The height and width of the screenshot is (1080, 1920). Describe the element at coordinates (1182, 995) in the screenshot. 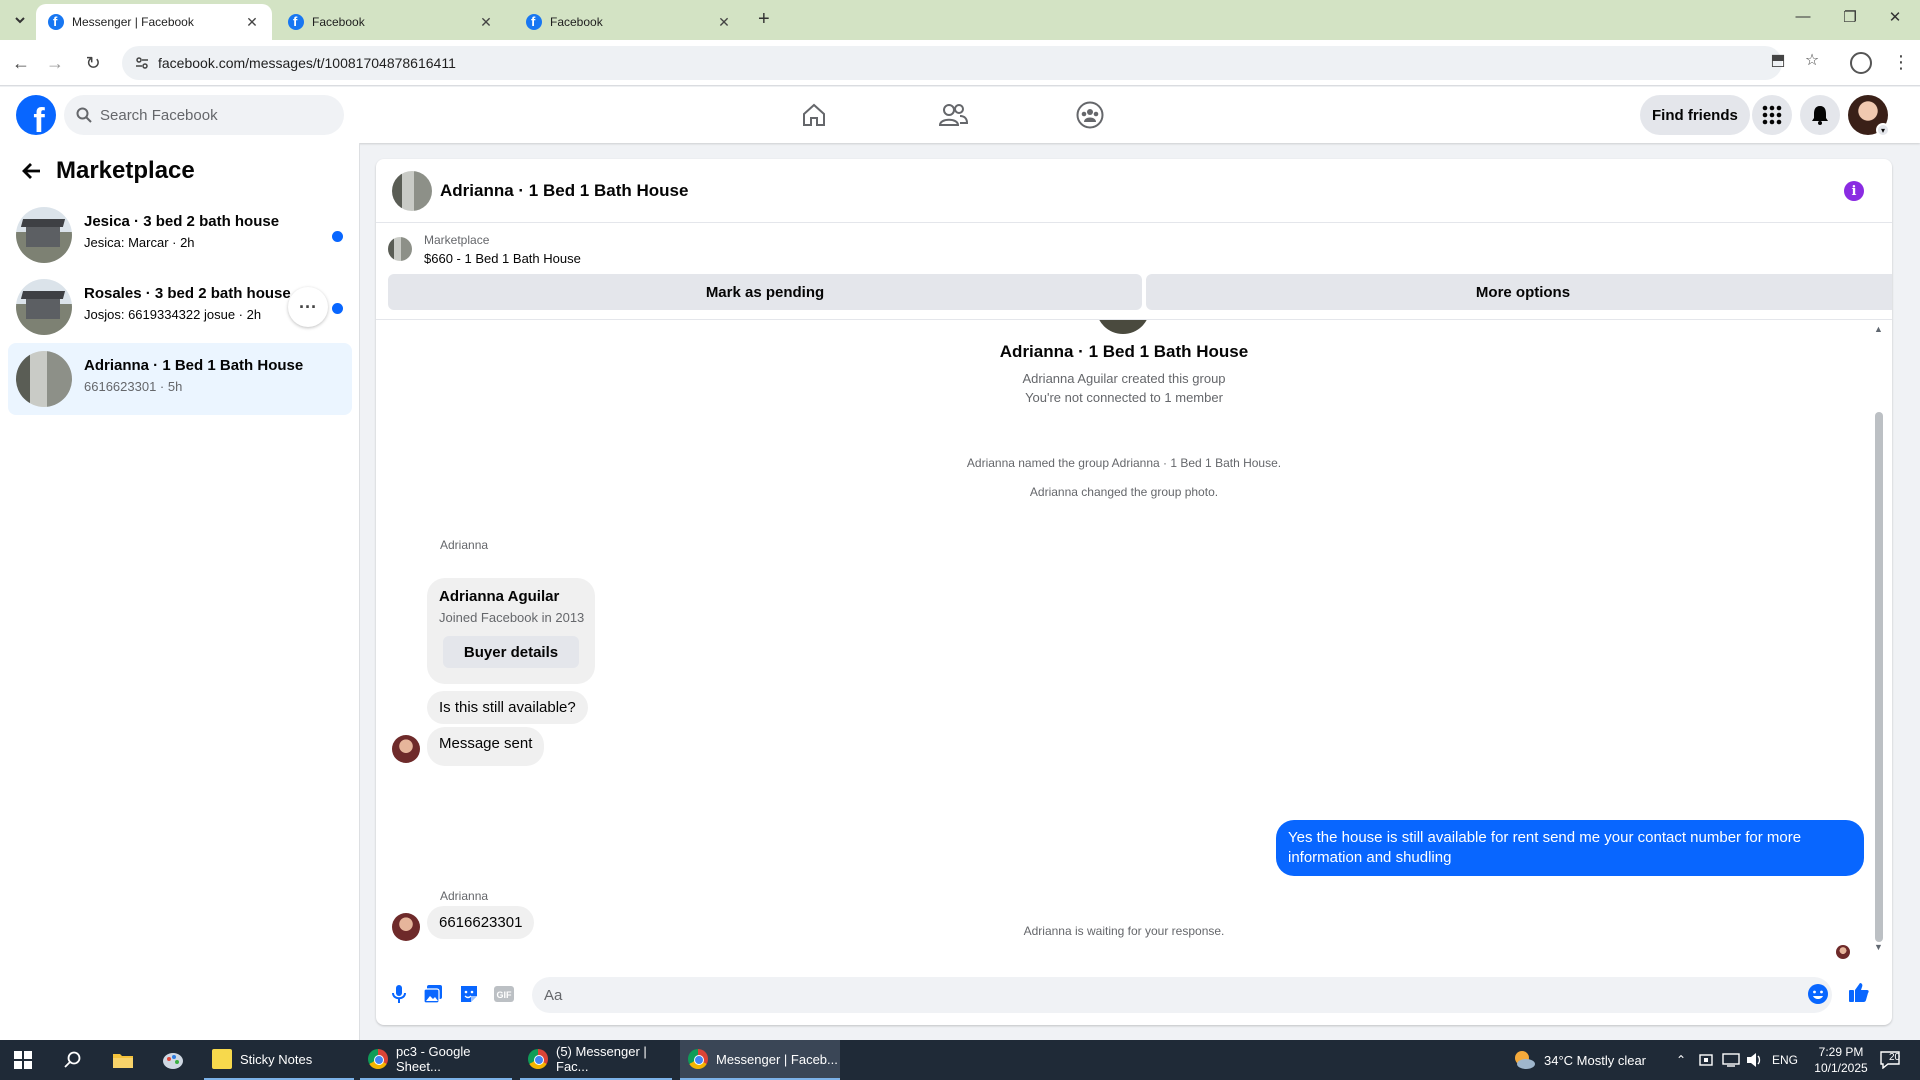

I see `message-input: Aa` at that location.